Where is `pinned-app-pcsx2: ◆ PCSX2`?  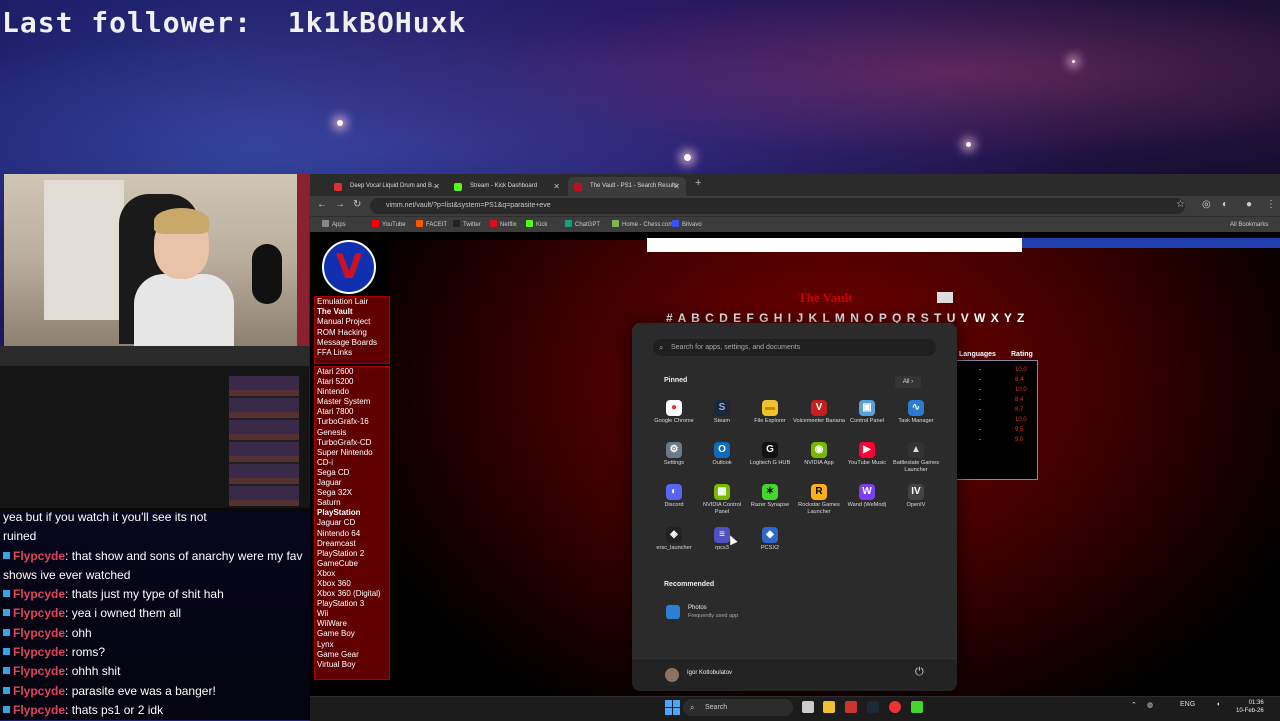 pinned-app-pcsx2: ◆ PCSX2 is located at coordinates (770, 547).